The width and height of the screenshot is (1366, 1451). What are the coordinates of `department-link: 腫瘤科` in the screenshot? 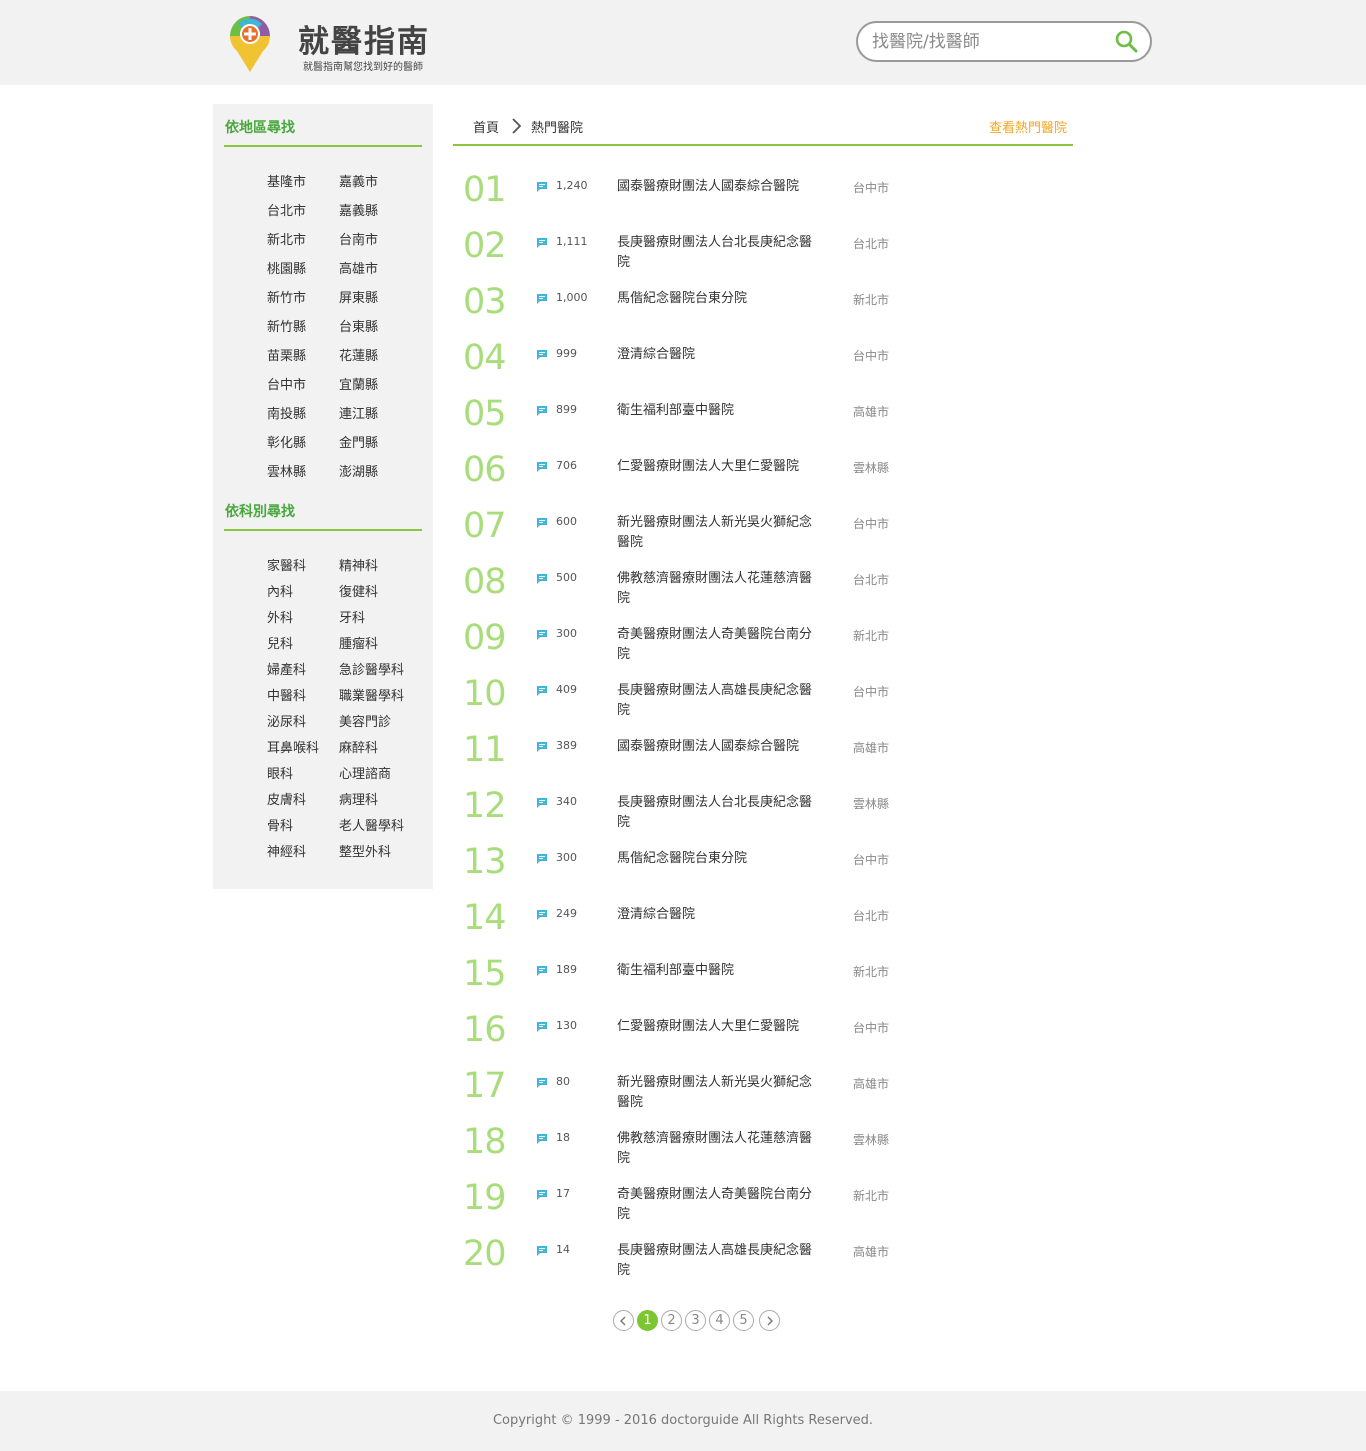 It's located at (358, 642).